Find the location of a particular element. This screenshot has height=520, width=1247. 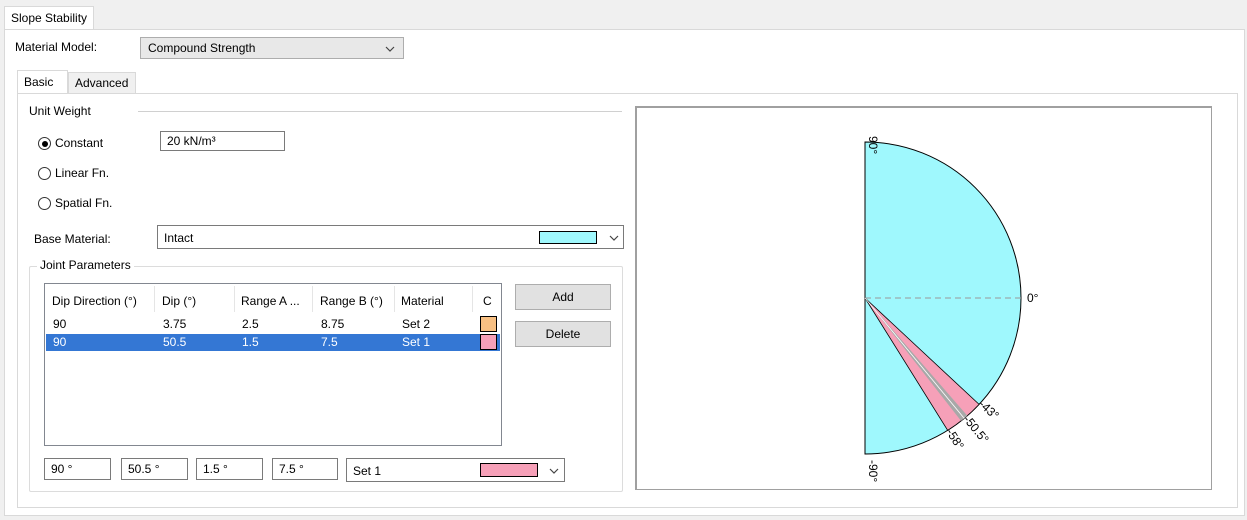

material-model-label: Material Model: is located at coordinates (56, 47).